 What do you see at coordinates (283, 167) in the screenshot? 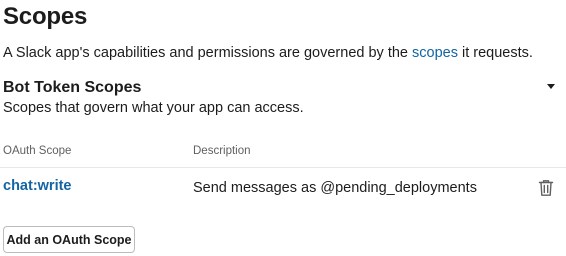
I see `table-divider` at bounding box center [283, 167].